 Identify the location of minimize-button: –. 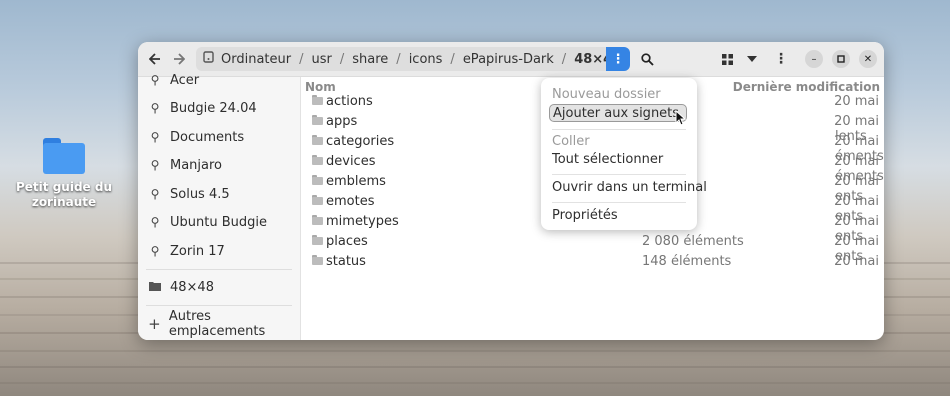
(814, 59).